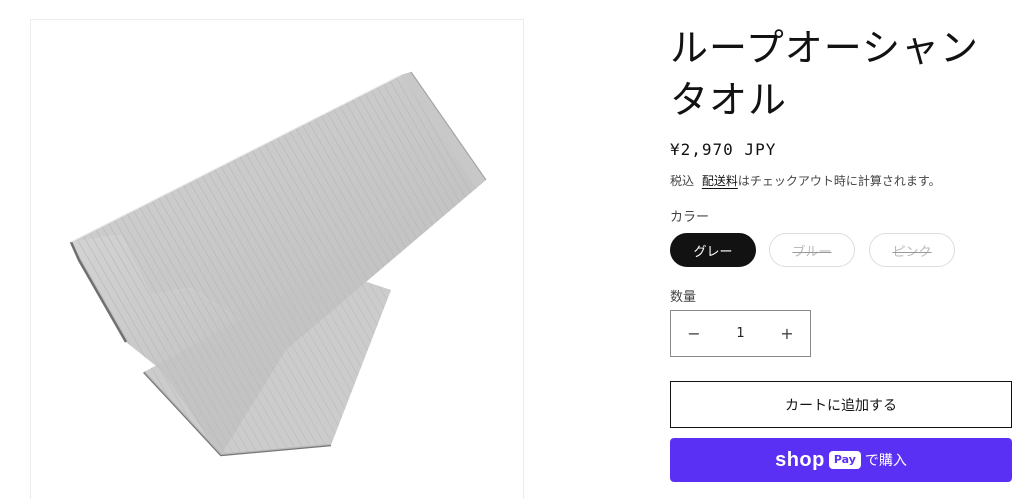 This screenshot has height=499, width=1024. What do you see at coordinates (690, 217) in the screenshot?
I see `color-label: カラー` at bounding box center [690, 217].